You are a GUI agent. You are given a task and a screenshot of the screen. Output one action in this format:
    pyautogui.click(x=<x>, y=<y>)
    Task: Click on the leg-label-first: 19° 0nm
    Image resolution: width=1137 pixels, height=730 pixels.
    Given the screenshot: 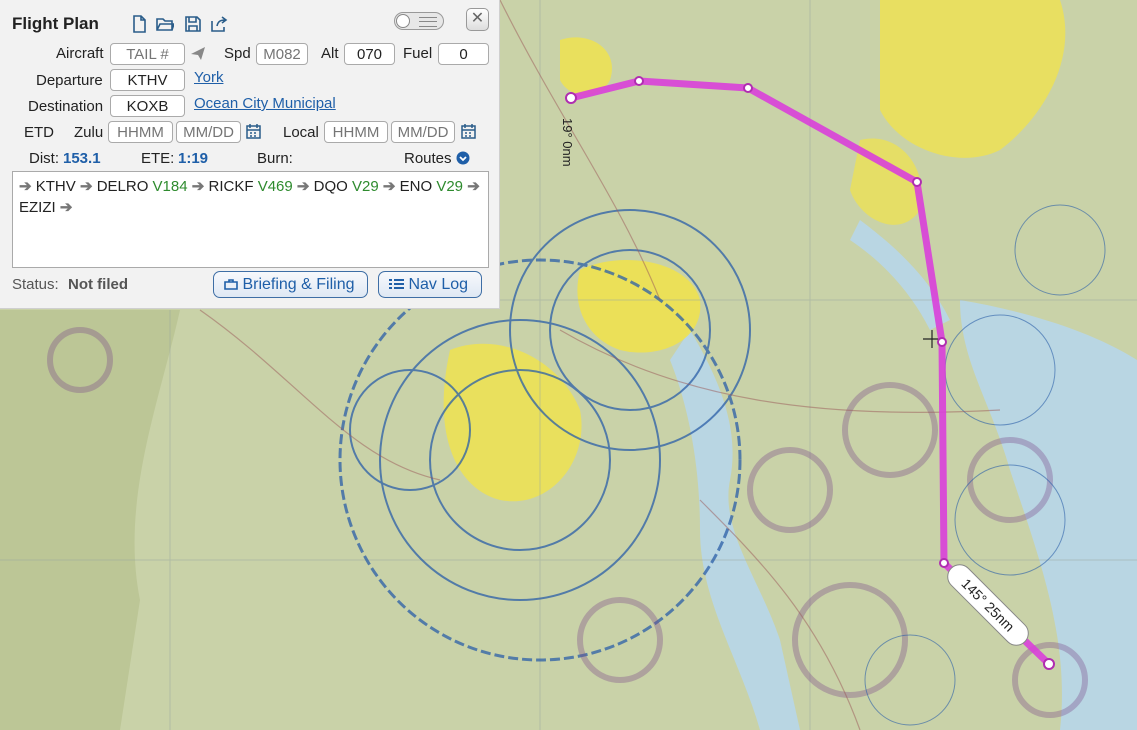 What is the action you would take?
    pyautogui.click(x=567, y=142)
    